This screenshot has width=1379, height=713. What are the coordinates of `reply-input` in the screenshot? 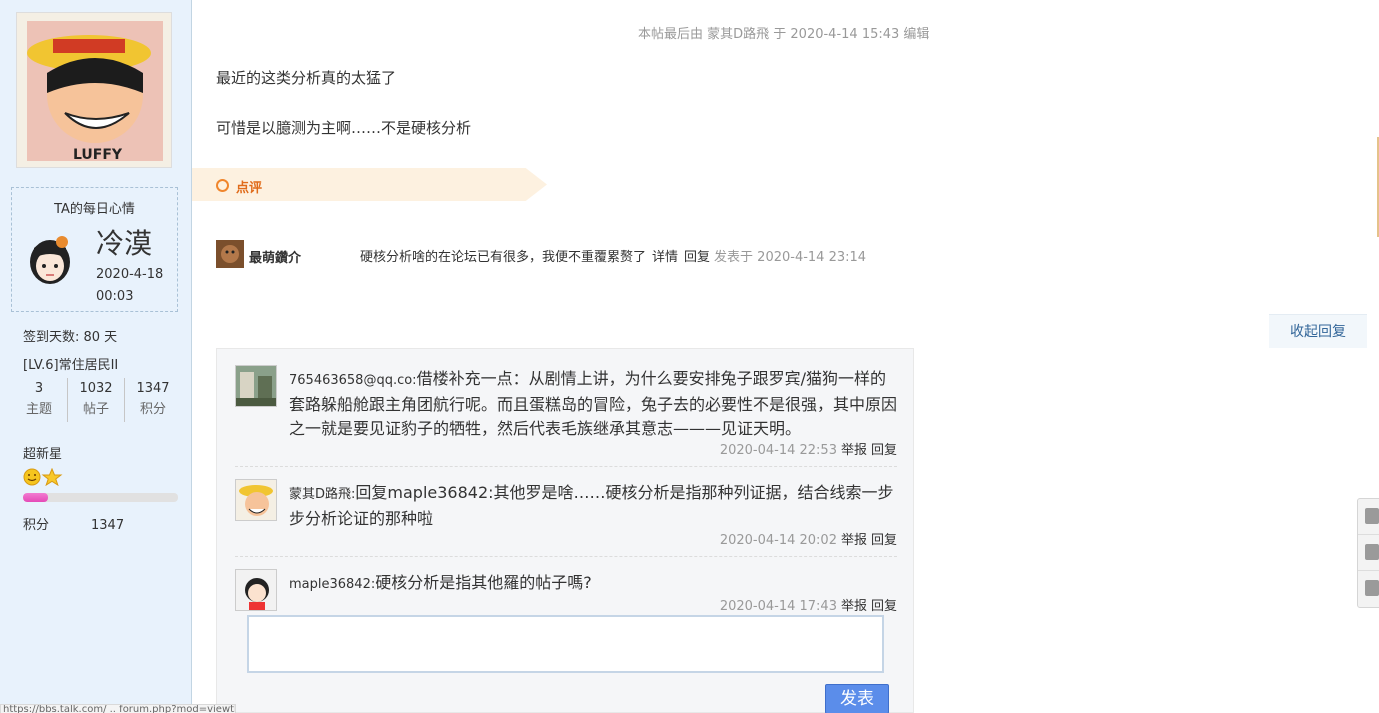 It's located at (565, 644).